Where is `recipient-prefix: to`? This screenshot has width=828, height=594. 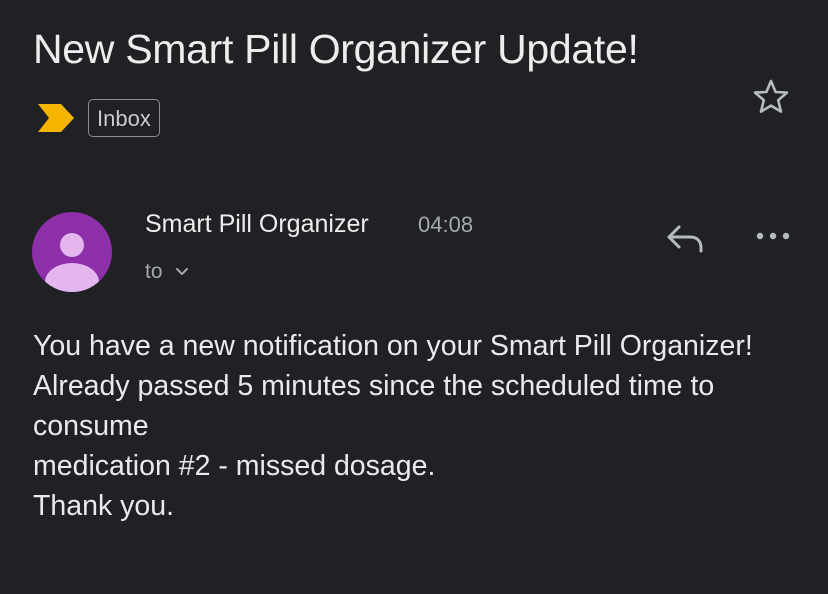
recipient-prefix: to is located at coordinates (154, 271).